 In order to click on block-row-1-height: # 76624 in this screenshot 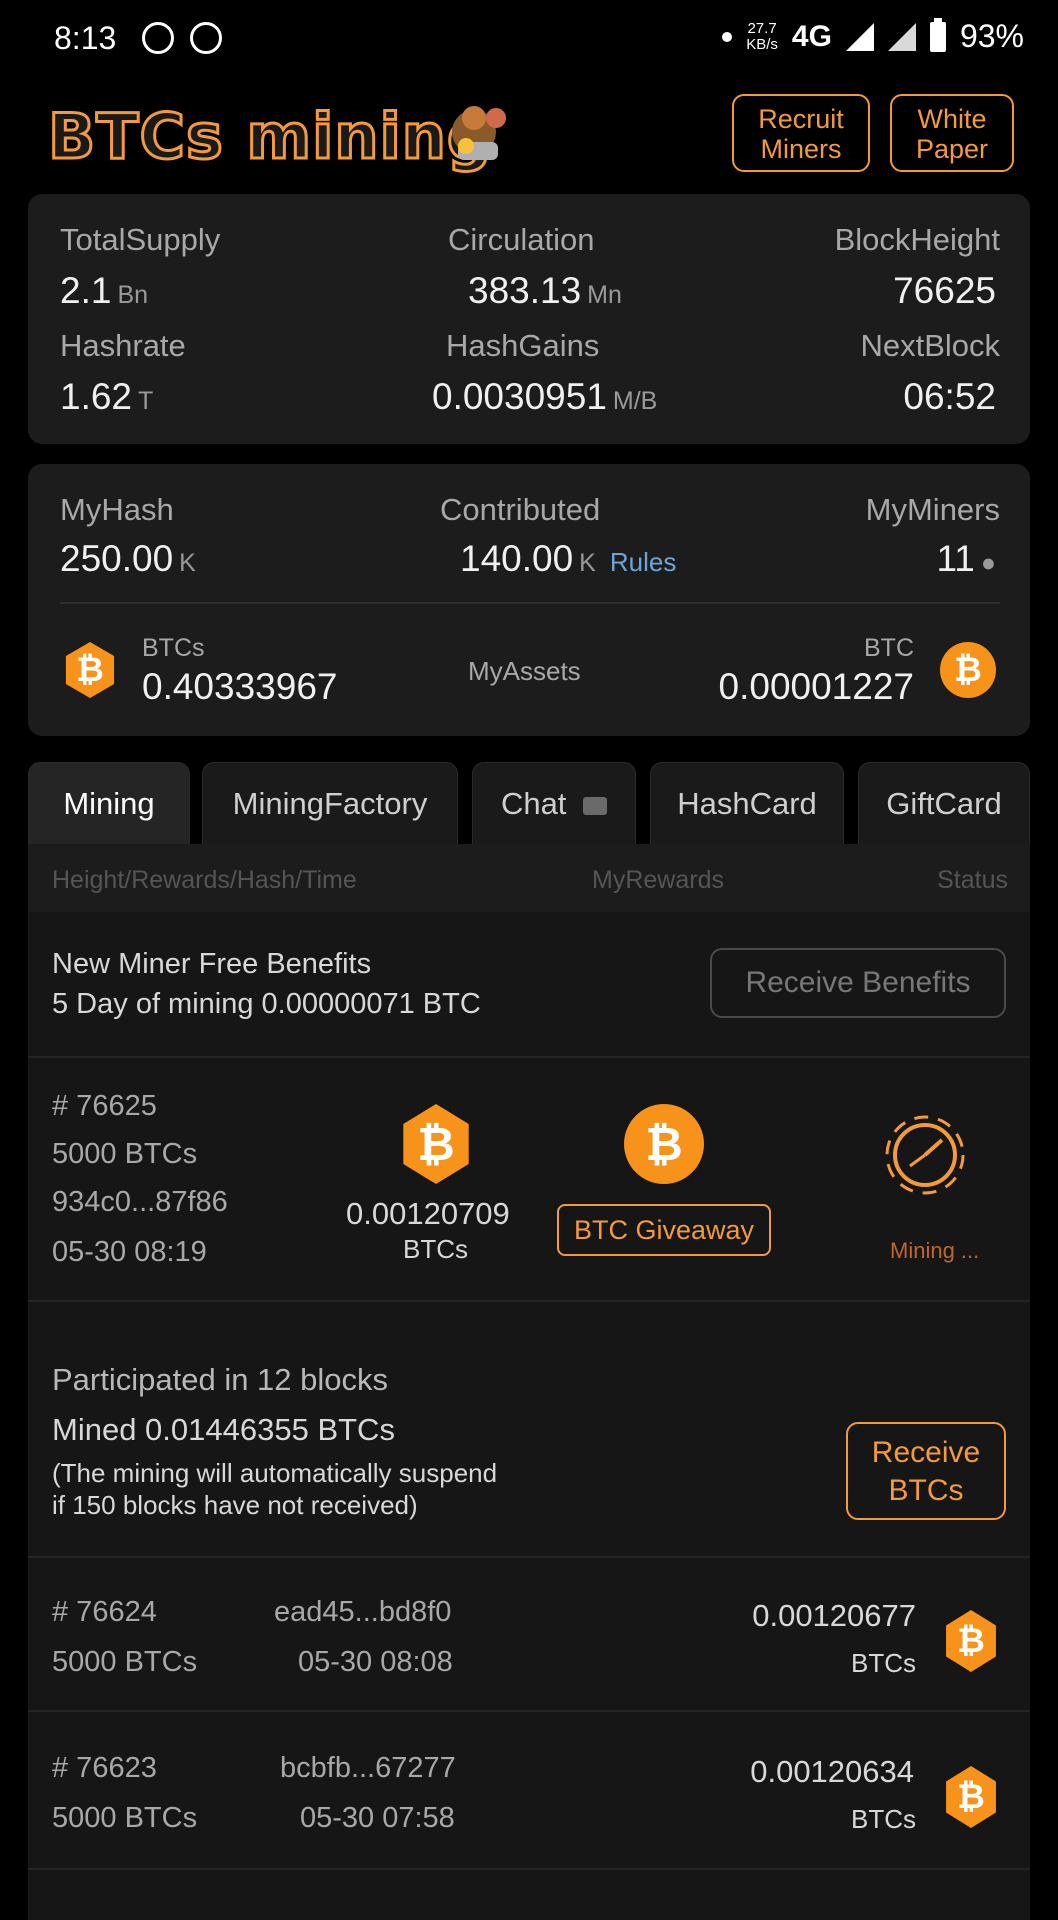, I will do `click(104, 1612)`.